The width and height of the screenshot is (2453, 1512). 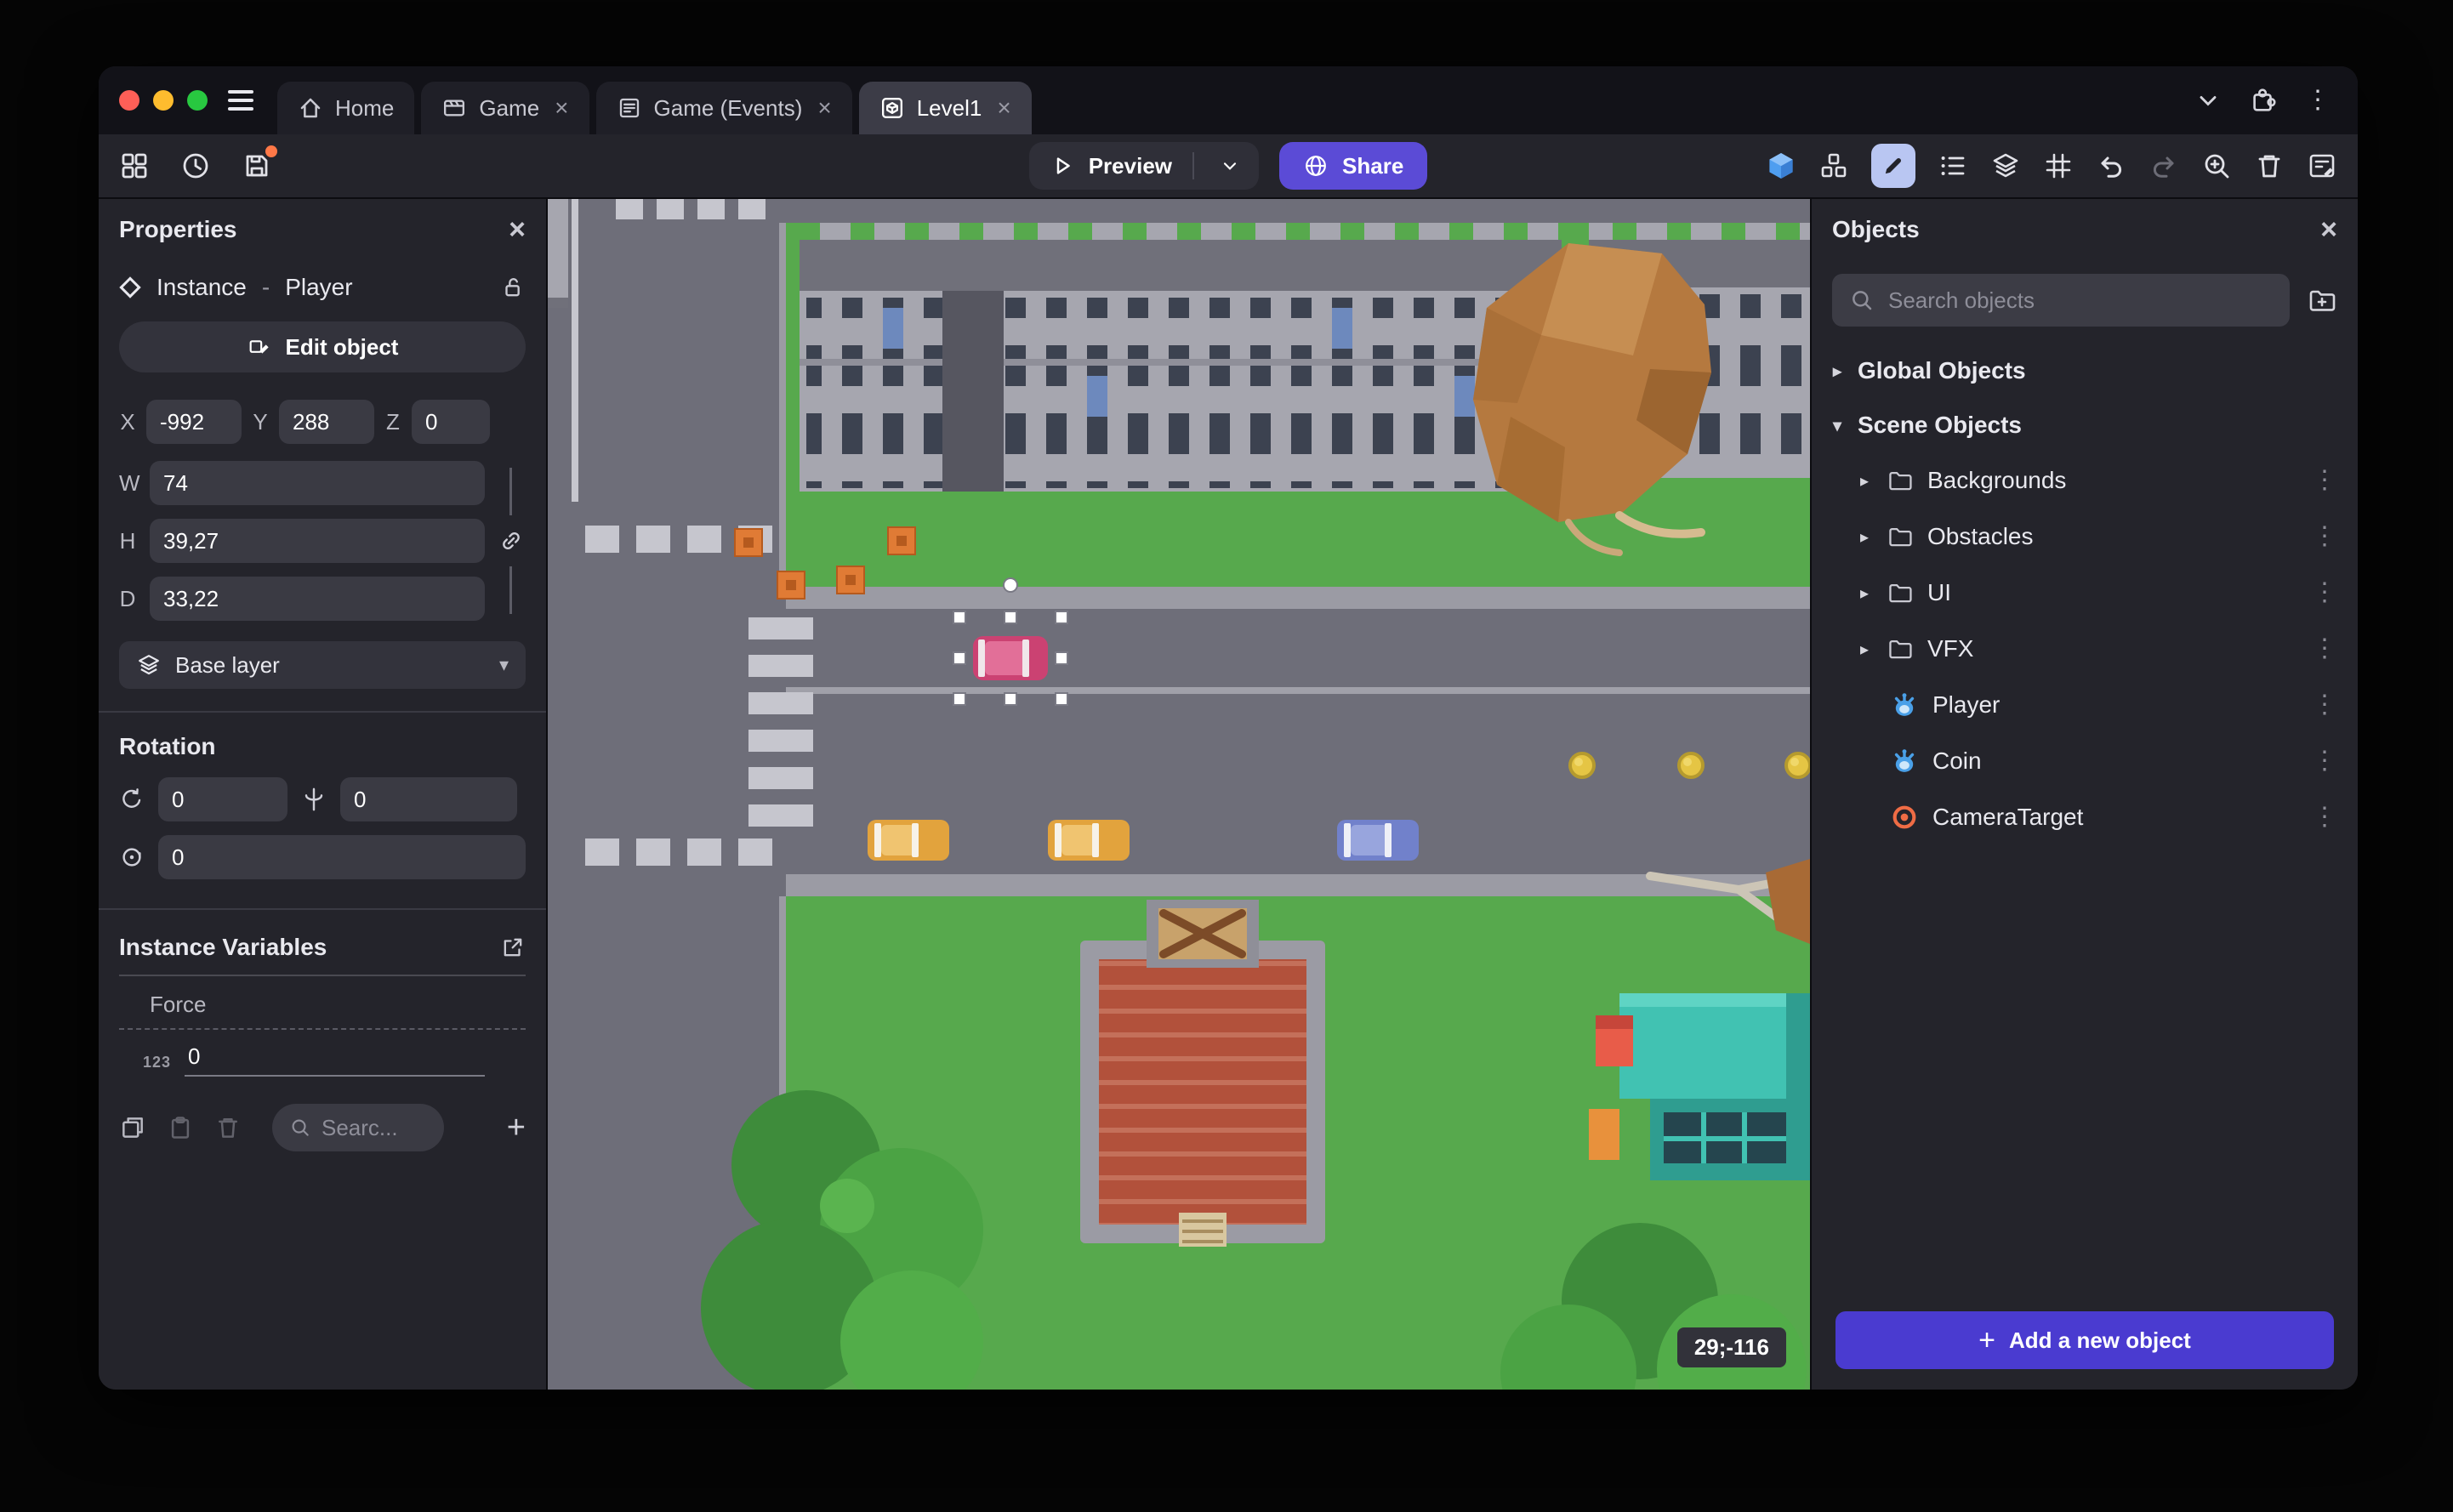 I want to click on paste-icon, so click(x=180, y=1127).